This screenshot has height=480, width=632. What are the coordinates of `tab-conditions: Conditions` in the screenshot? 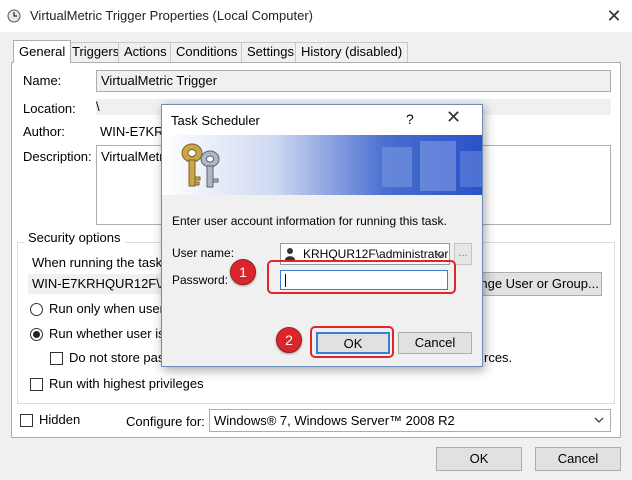 It's located at (207, 52).